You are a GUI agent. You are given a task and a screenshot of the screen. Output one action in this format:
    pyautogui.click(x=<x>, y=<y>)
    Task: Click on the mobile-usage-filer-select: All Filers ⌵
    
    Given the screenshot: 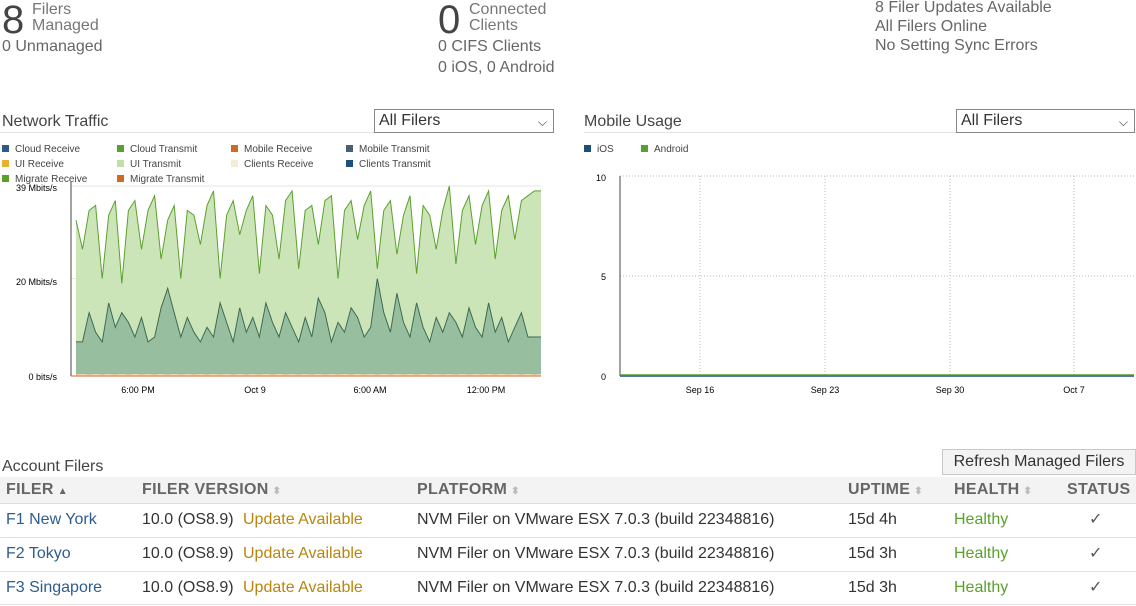 What is the action you would take?
    pyautogui.click(x=1045, y=121)
    